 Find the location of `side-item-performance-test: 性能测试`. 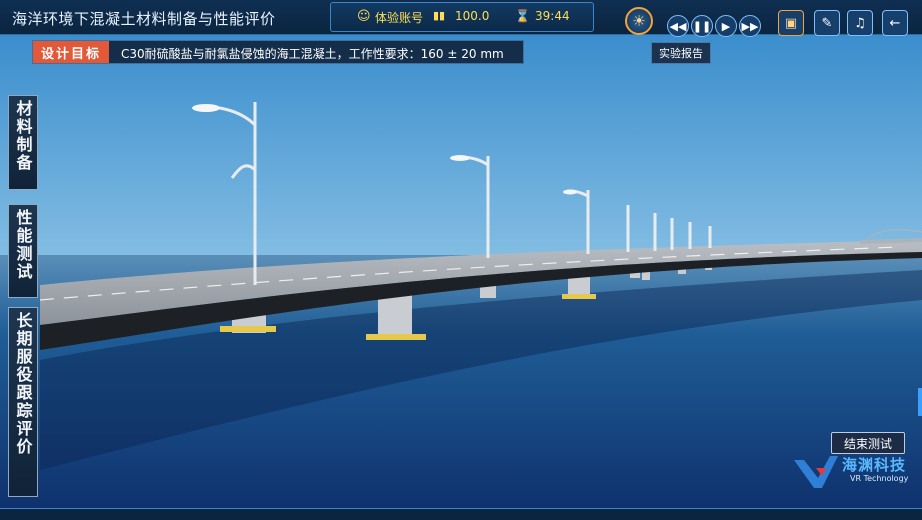

side-item-performance-test: 性能测试 is located at coordinates (23, 251).